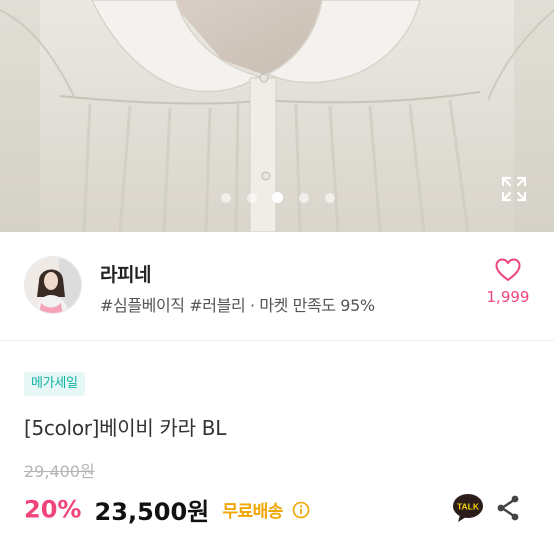 The width and height of the screenshot is (554, 554). What do you see at coordinates (301, 510) in the screenshot?
I see `info-circle-icon` at bounding box center [301, 510].